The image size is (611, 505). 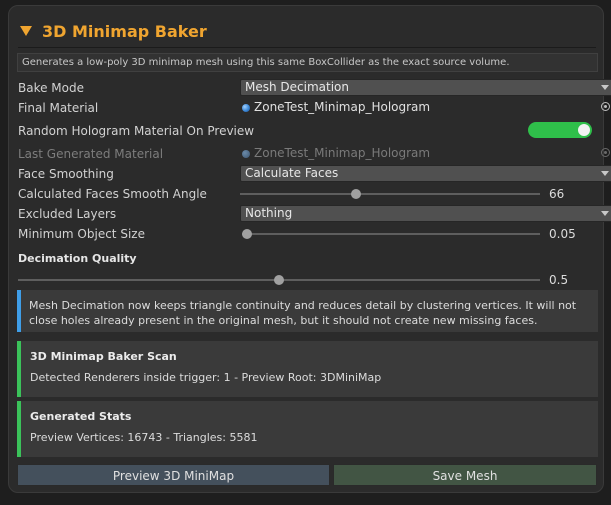 What do you see at coordinates (556, 194) in the screenshot?
I see `smooth-angle-value: 66` at bounding box center [556, 194].